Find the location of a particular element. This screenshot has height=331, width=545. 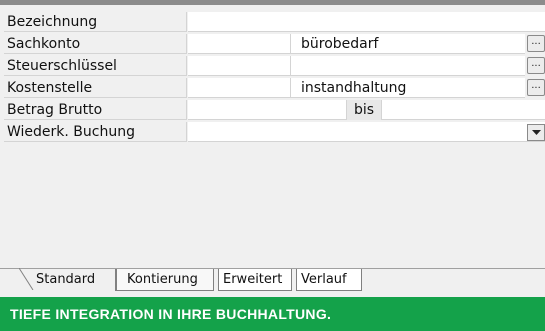

wiederk-buchung-select is located at coordinates (366, 132).